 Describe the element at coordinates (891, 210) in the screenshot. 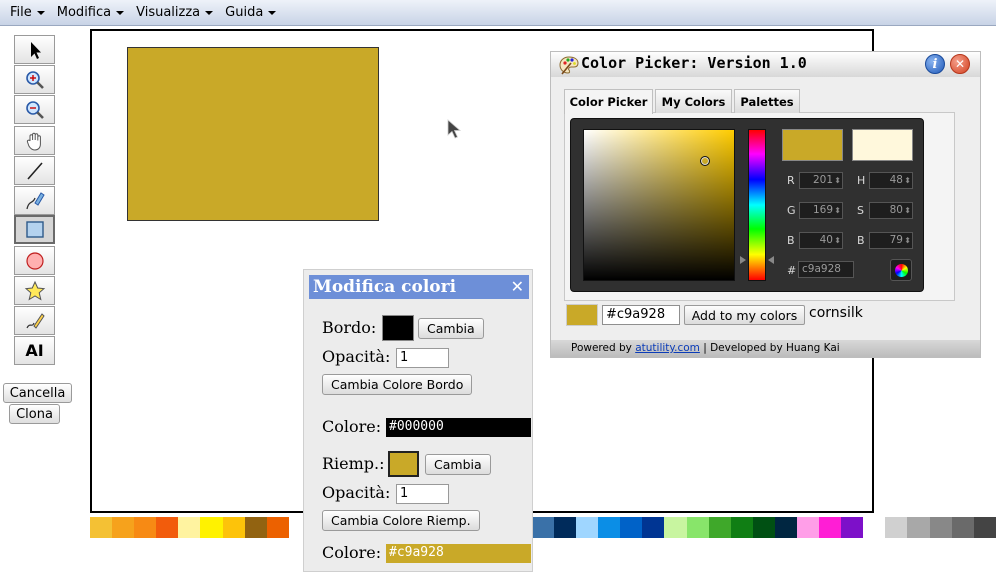

I see `s-input: 80` at that location.